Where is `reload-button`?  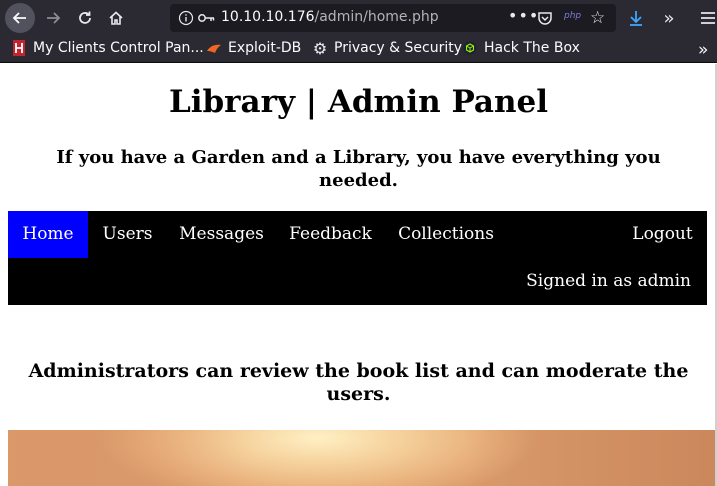
reload-button is located at coordinates (85, 18).